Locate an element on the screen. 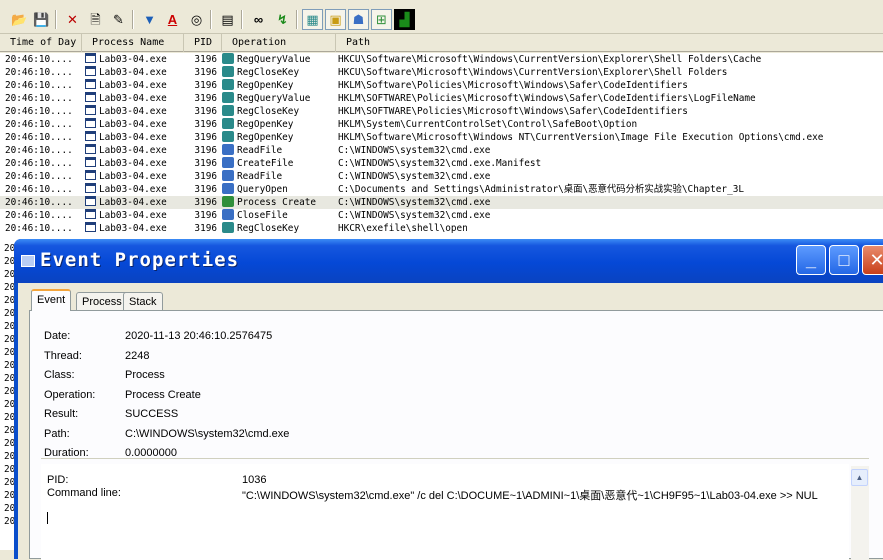  dialog-titlebar: Event Properties _ □ ✕ is located at coordinates (448, 261).